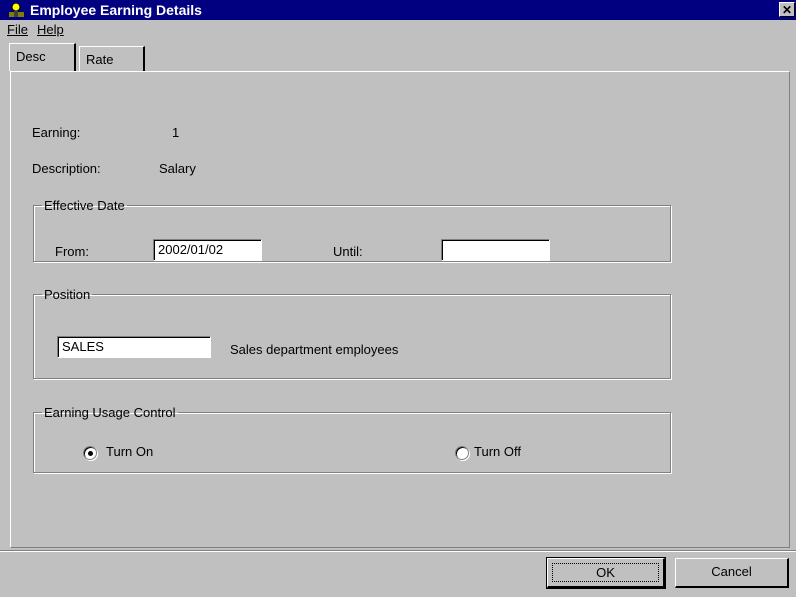  I want to click on earning-usage-legend: Earning Usage Control, so click(110, 412).